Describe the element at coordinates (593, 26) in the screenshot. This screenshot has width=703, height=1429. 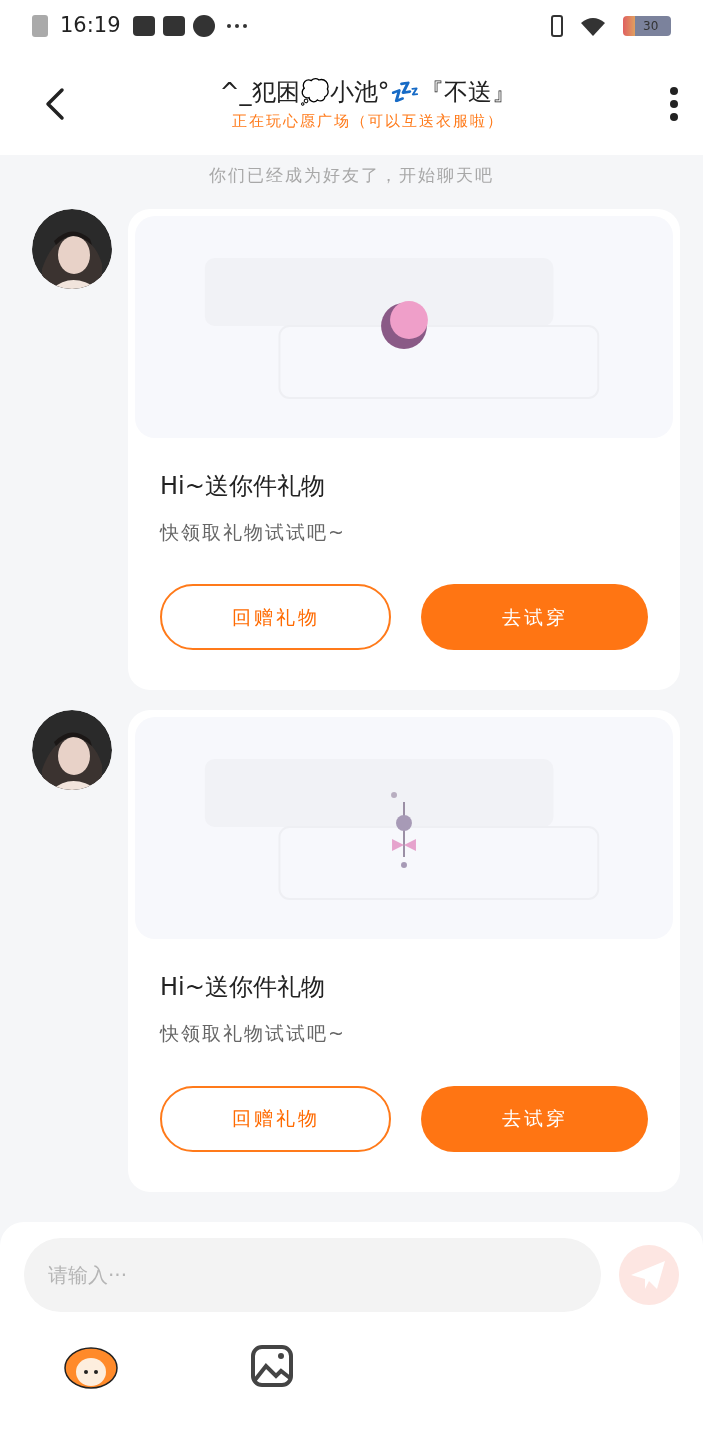
I see `wifi-icon` at that location.